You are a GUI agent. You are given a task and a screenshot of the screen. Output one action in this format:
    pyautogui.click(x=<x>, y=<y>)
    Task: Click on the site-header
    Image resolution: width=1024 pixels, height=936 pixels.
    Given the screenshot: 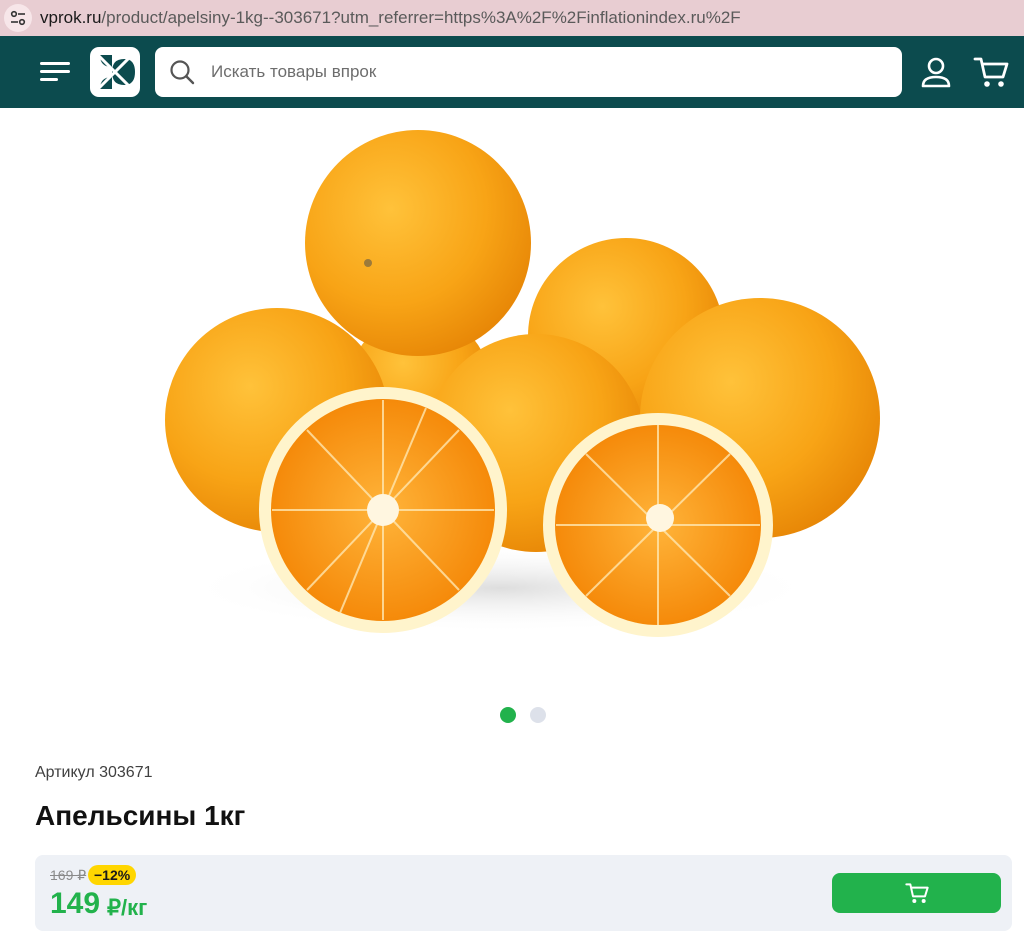 What is the action you would take?
    pyautogui.click(x=512, y=72)
    